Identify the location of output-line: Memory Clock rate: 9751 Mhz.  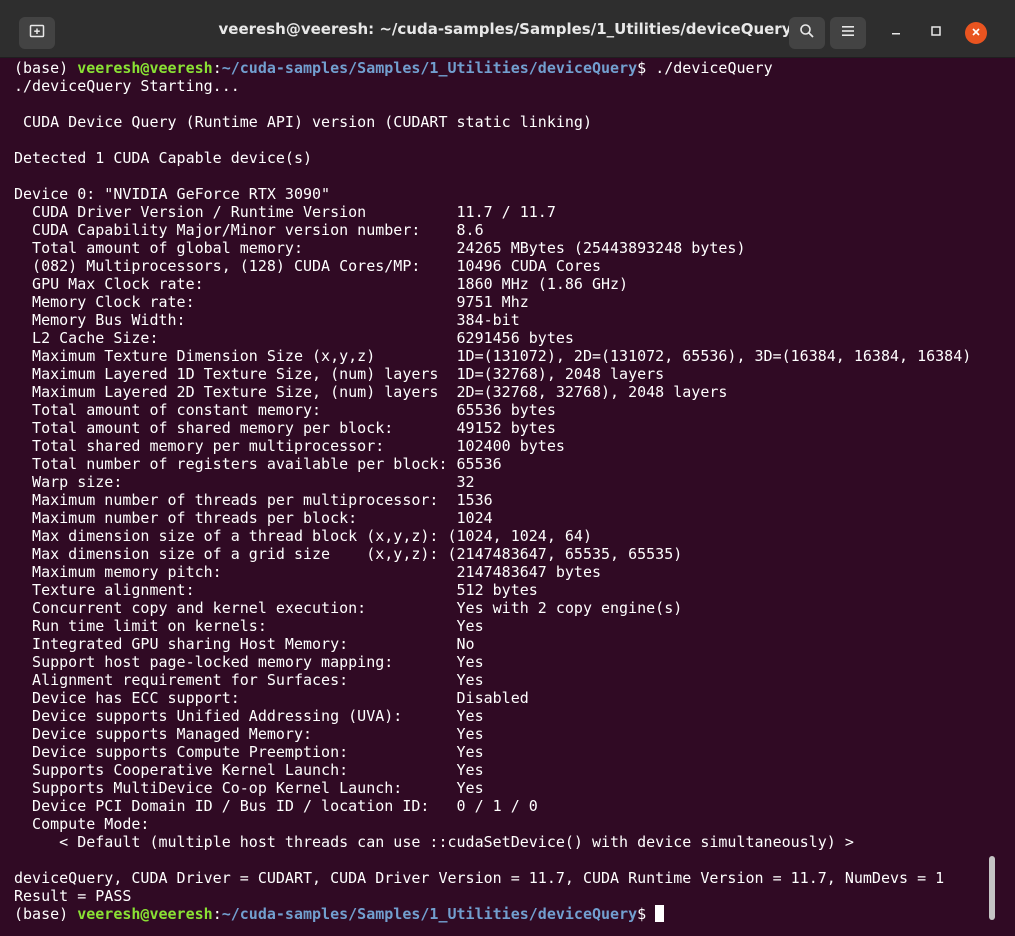
(271, 302).